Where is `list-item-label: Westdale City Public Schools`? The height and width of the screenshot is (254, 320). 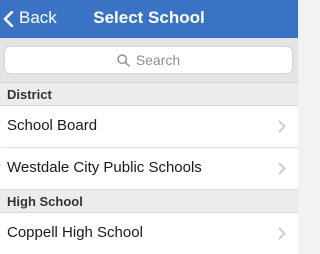
list-item-label: Westdale City Public Schools is located at coordinates (104, 167).